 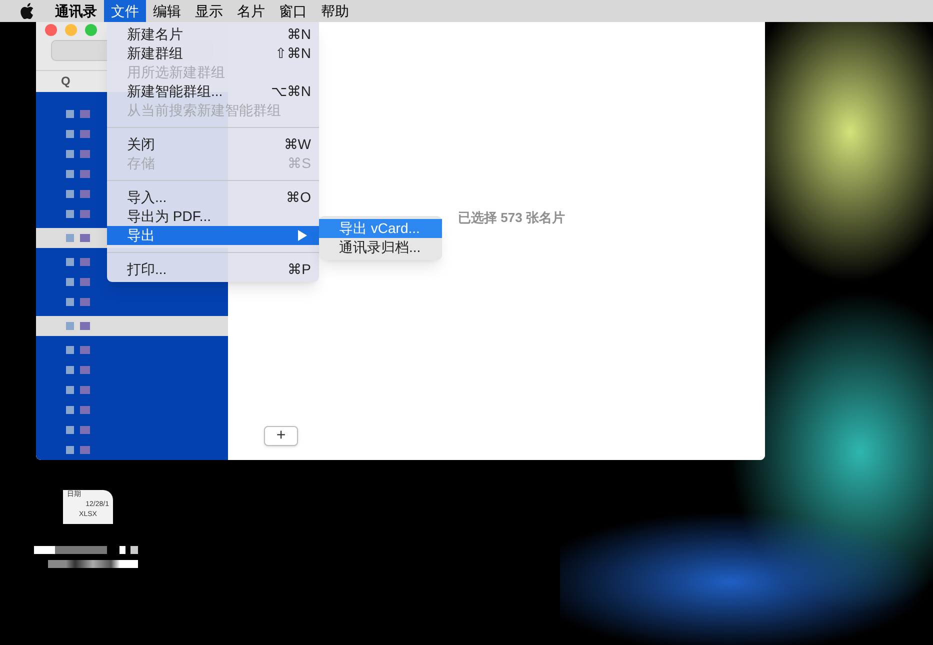 I want to click on section-header: Q, so click(x=65, y=81).